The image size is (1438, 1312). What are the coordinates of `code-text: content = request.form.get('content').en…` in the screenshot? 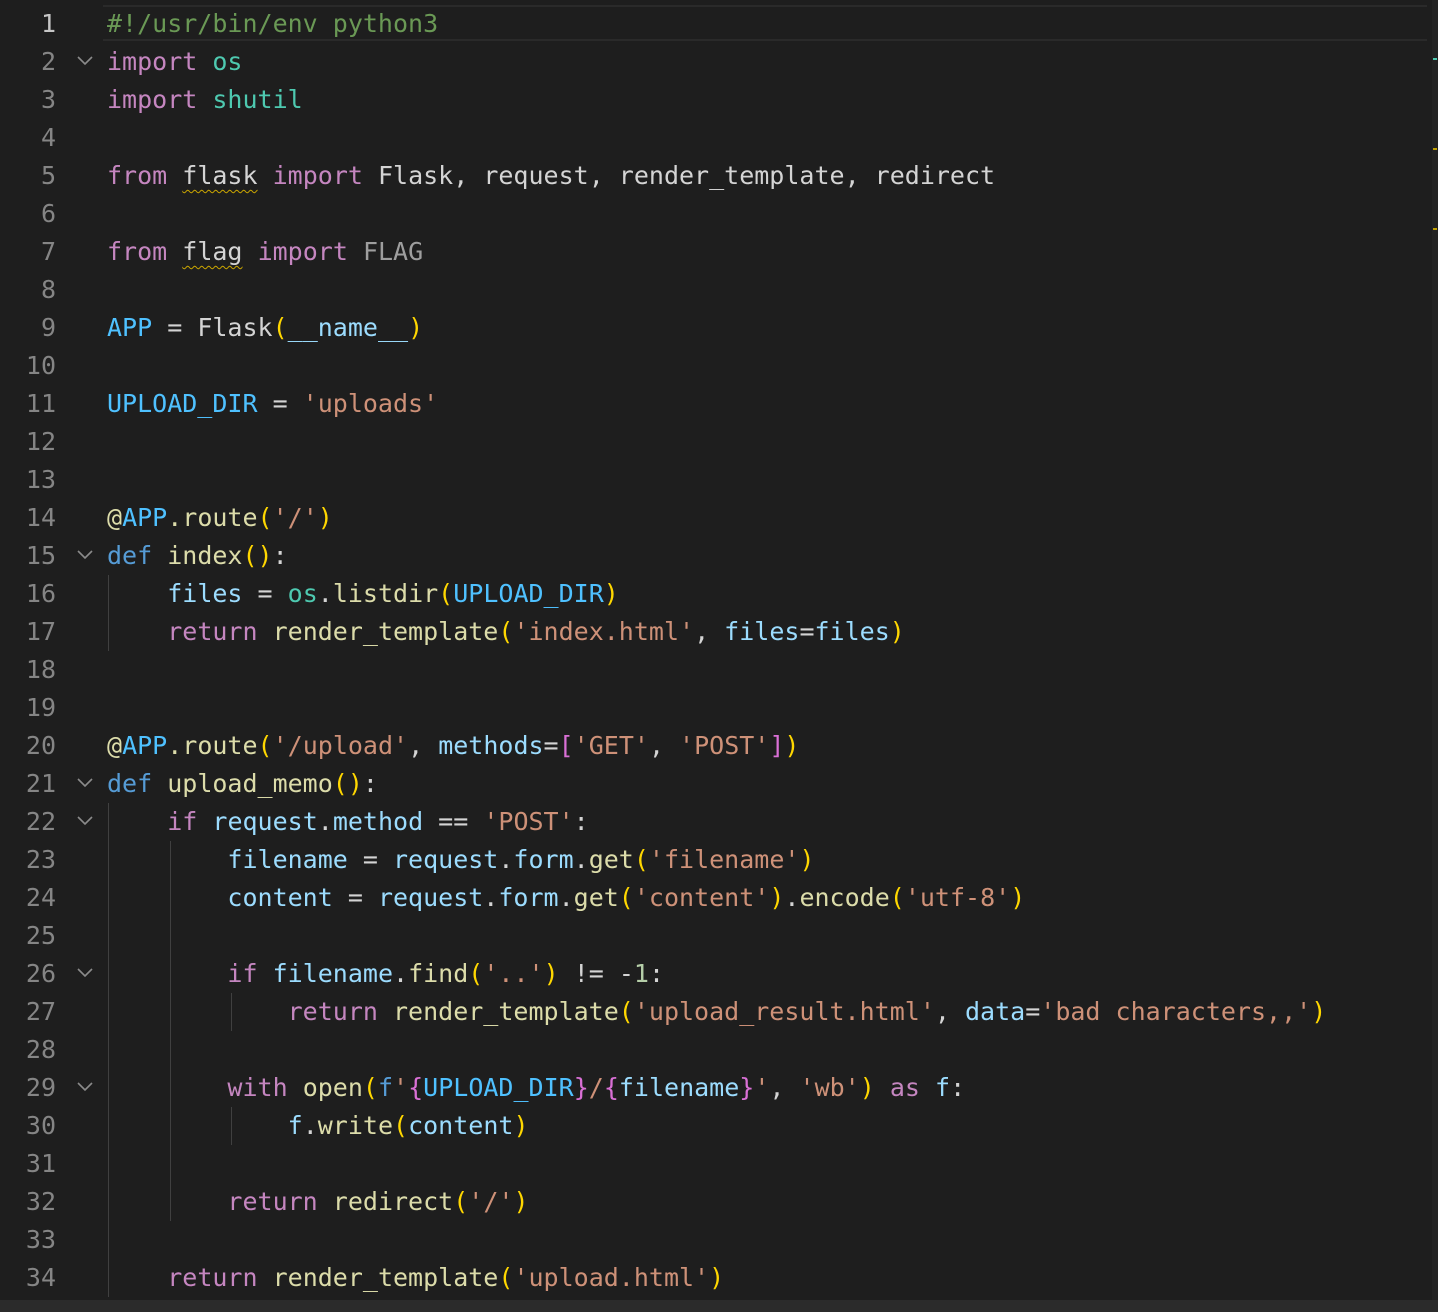 It's located at (566, 898).